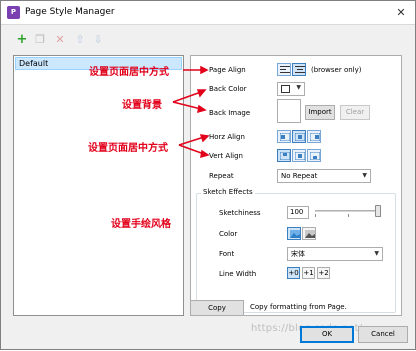 The image size is (416, 351). What do you see at coordinates (240, 213) in the screenshot?
I see `sketchiness-label: Sketchiness` at bounding box center [240, 213].